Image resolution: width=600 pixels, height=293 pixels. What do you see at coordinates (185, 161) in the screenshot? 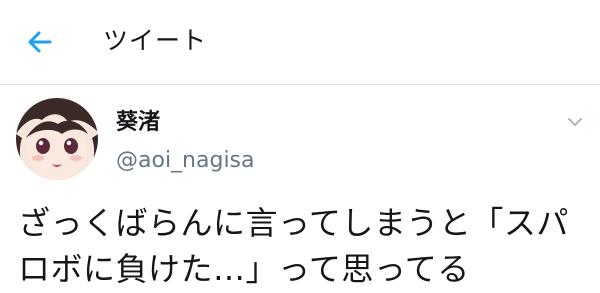
I see `user-handle: @aoi_nagisa` at bounding box center [185, 161].